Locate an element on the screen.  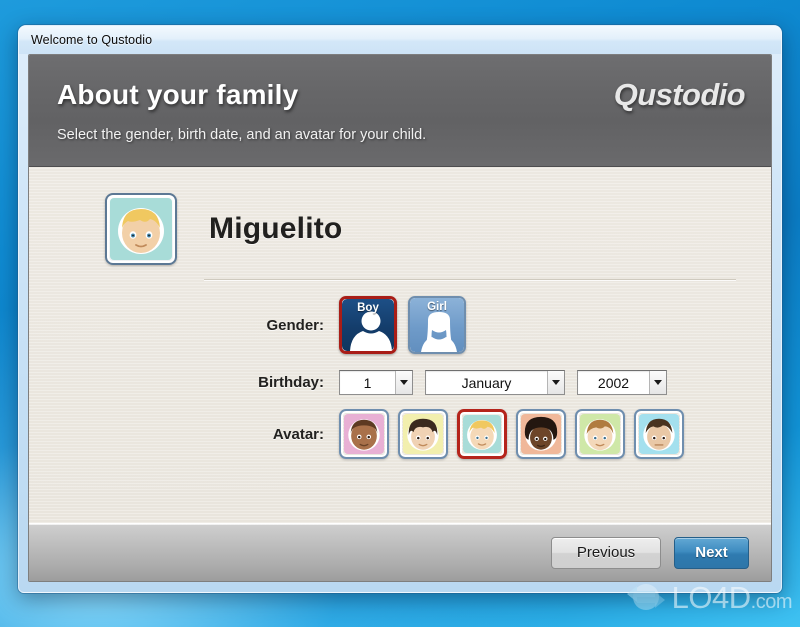
window-title: Welcome to Qustodio is located at coordinates (92, 40).